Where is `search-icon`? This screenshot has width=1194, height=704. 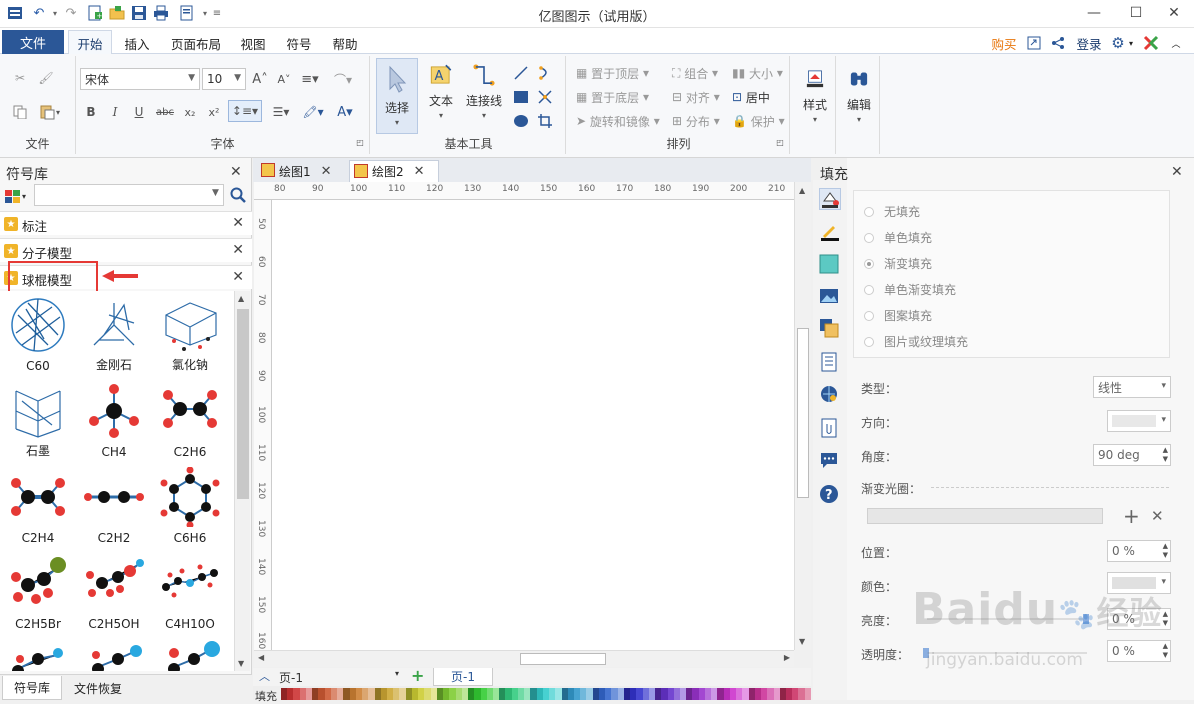 search-icon is located at coordinates (238, 195).